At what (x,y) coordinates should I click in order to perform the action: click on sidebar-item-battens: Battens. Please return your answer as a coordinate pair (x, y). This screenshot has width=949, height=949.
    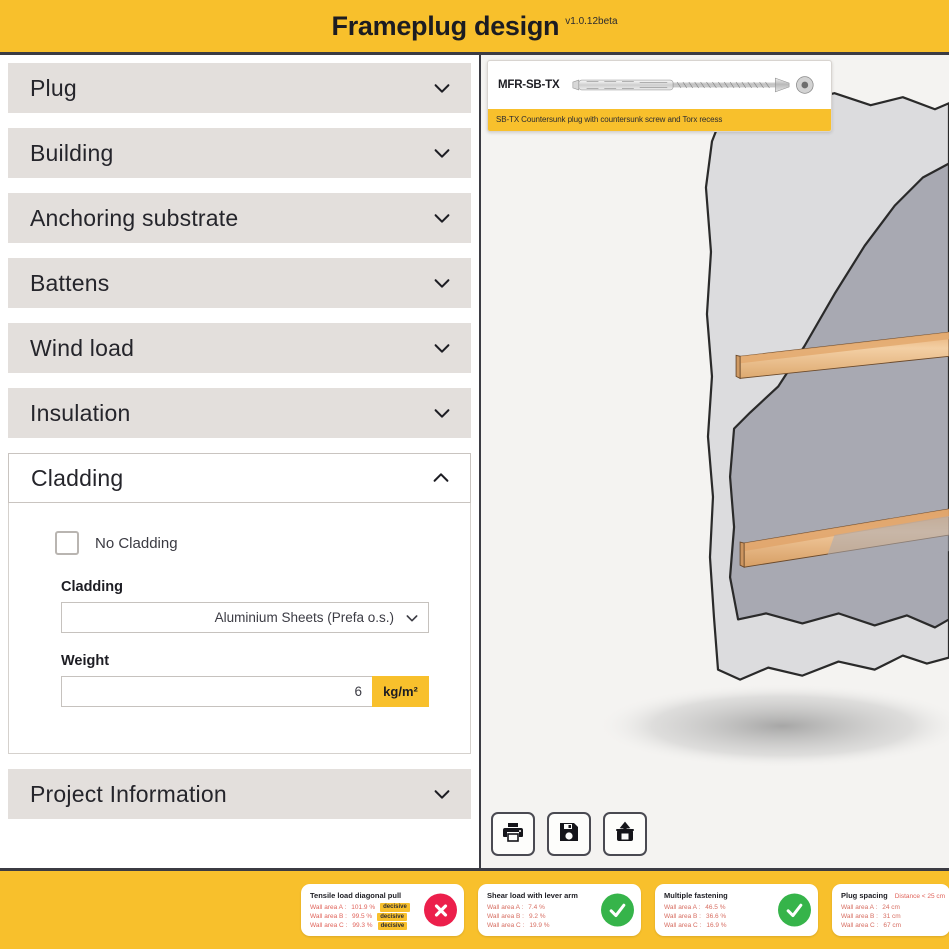
    Looking at the image, I should click on (239, 283).